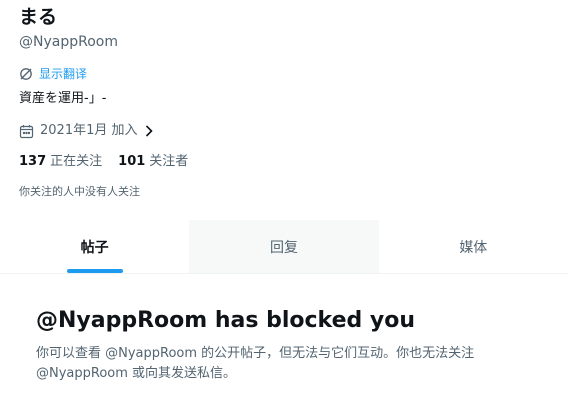  I want to click on join-date: 2021年1月 加入, so click(86, 131).